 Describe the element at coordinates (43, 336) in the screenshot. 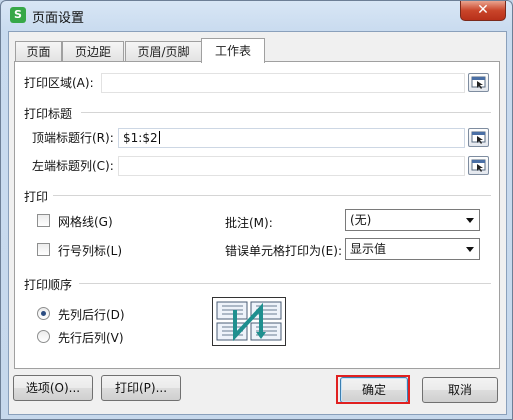

I see `over-then-down-radio` at that location.